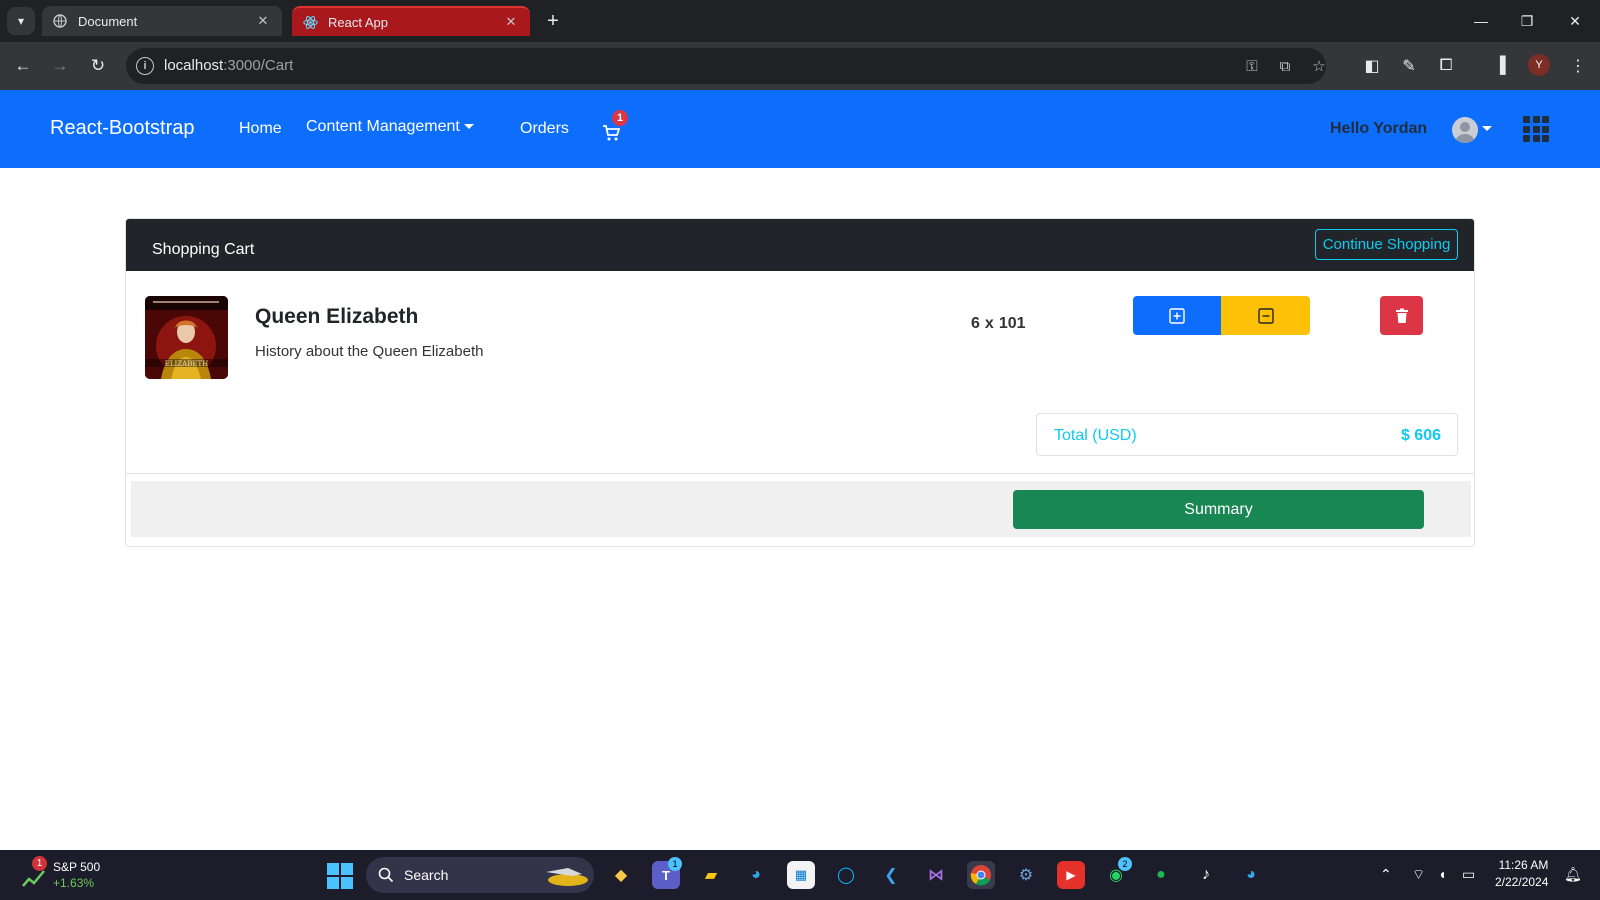  Describe the element at coordinates (800, 21) in the screenshot. I see `browser-tabstrip: ▾ Document ✕ React App ✕ + — ❐ ✕` at that location.